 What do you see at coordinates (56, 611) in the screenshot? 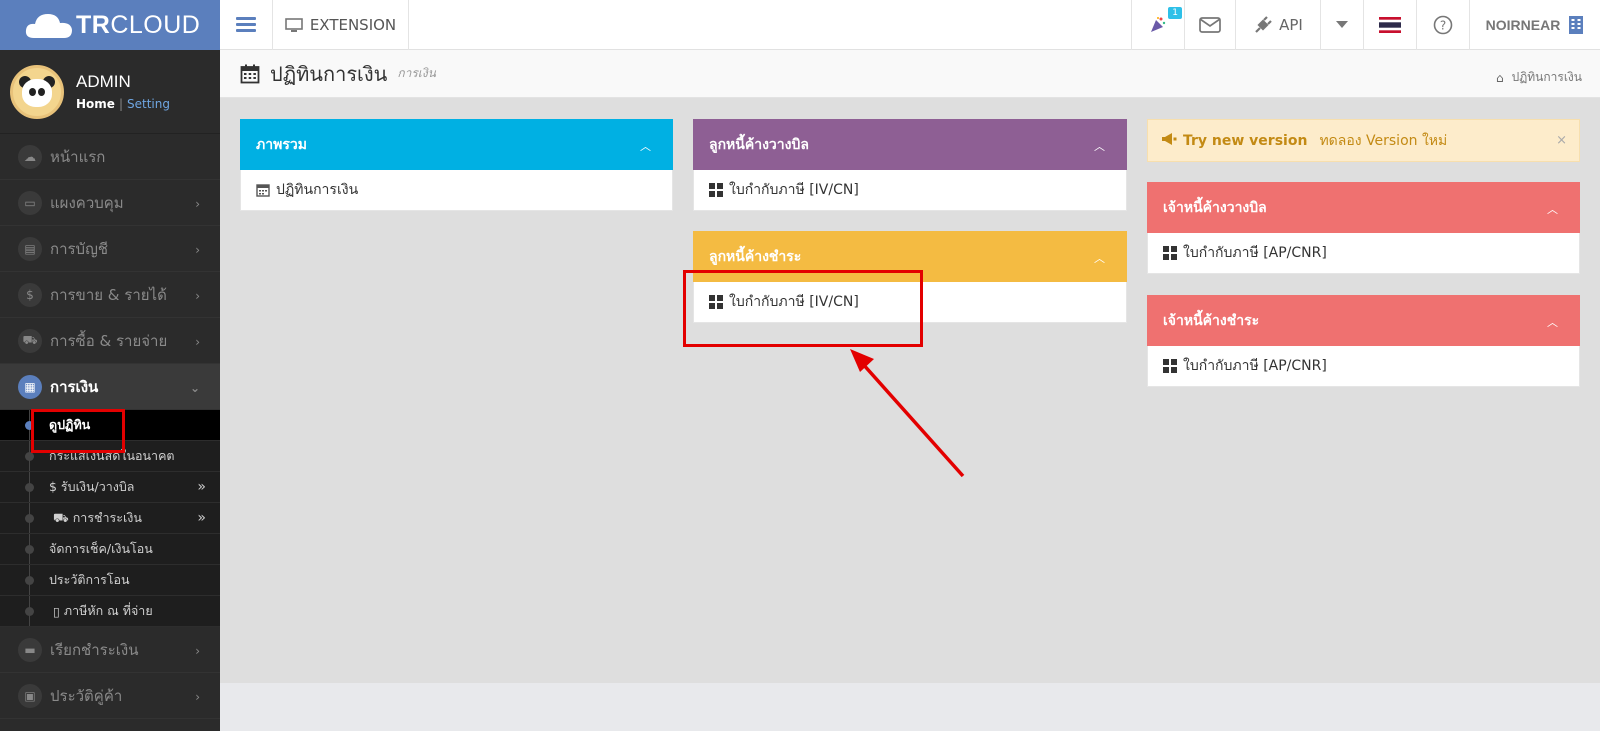
I see `document-icon: ▯` at bounding box center [56, 611].